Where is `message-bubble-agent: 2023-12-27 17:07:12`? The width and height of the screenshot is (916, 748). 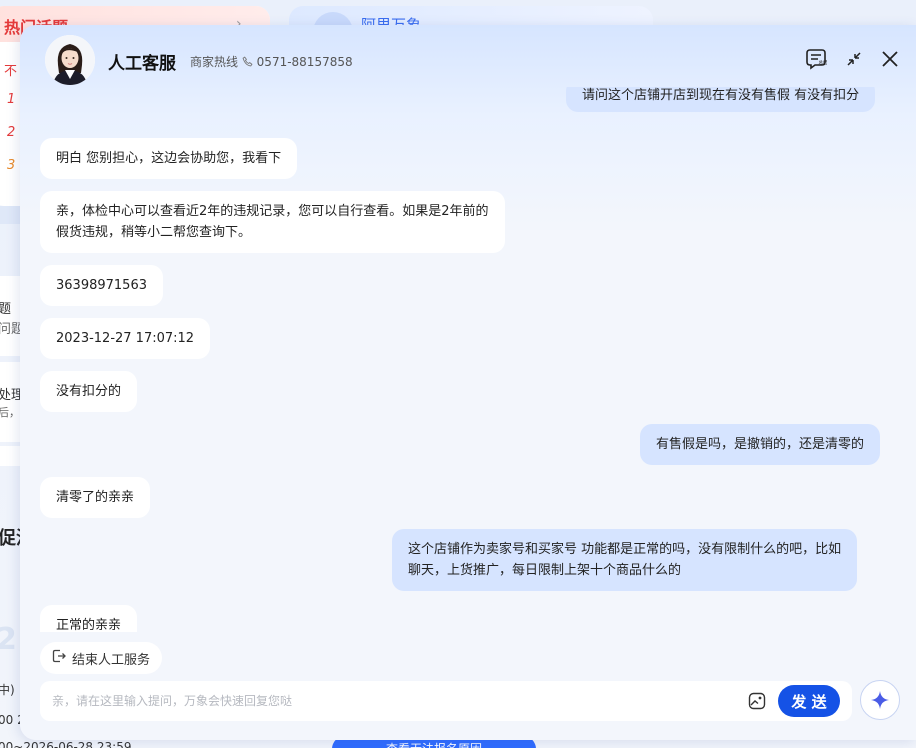
message-bubble-agent: 2023-12-27 17:07:12 is located at coordinates (125, 338).